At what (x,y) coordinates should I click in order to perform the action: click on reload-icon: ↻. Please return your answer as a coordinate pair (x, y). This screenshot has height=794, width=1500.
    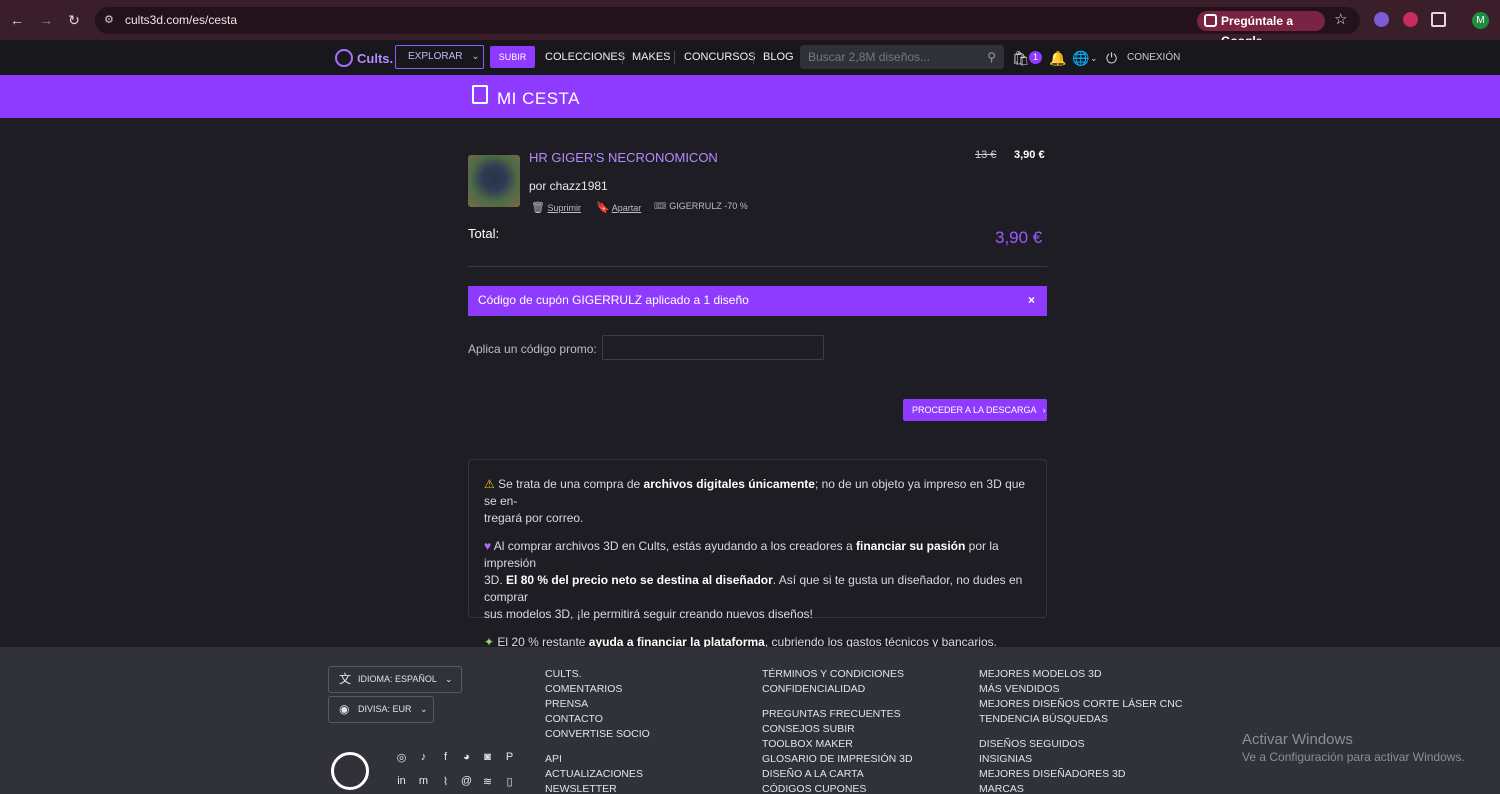
    Looking at the image, I should click on (74, 20).